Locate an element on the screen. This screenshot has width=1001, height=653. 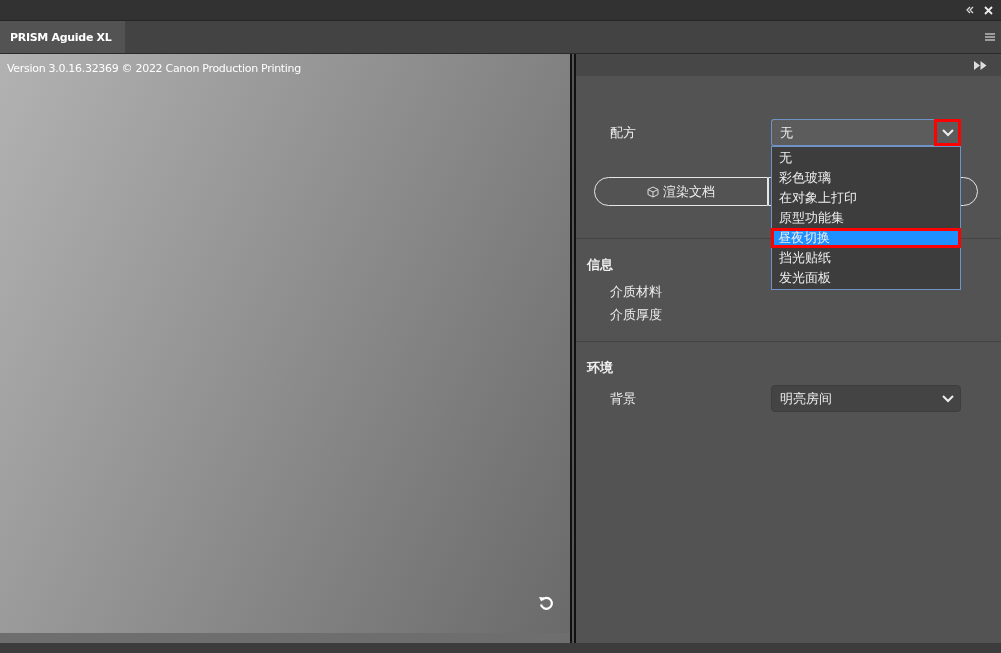
section-title: 环境 is located at coordinates (600, 368).